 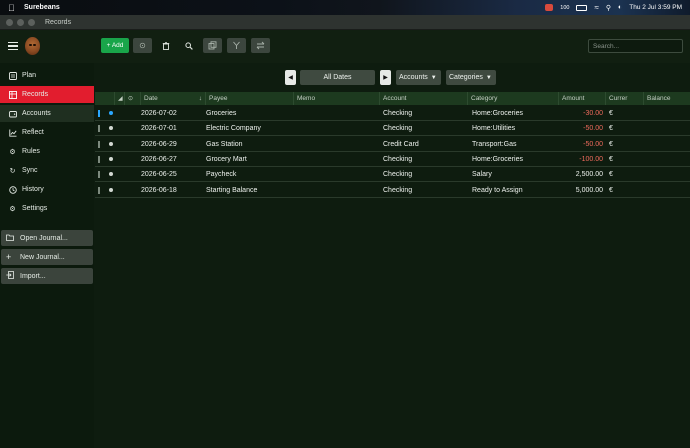 What do you see at coordinates (581, 174) in the screenshot?
I see `cell-amount: 2,500.00` at bounding box center [581, 174].